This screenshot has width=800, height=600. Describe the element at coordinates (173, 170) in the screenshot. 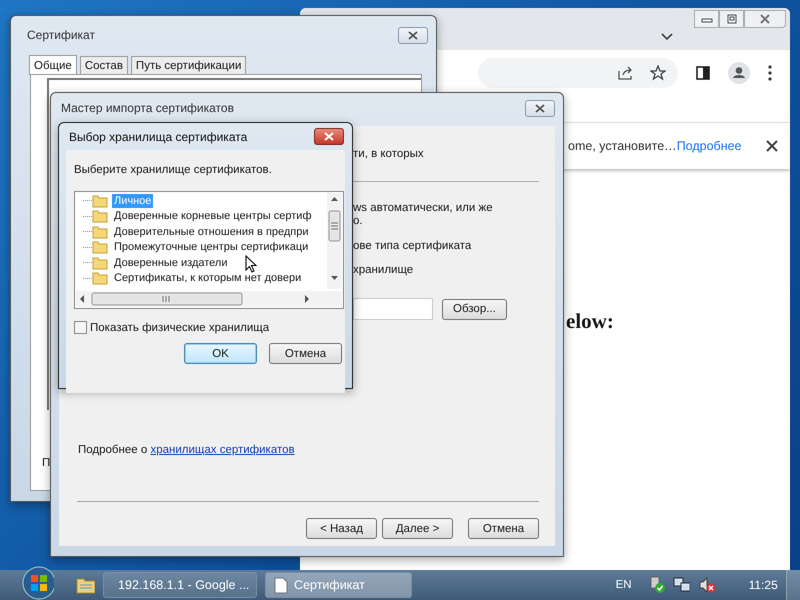

I see `prompt-text: Выберите хранилище сертификатов.` at that location.